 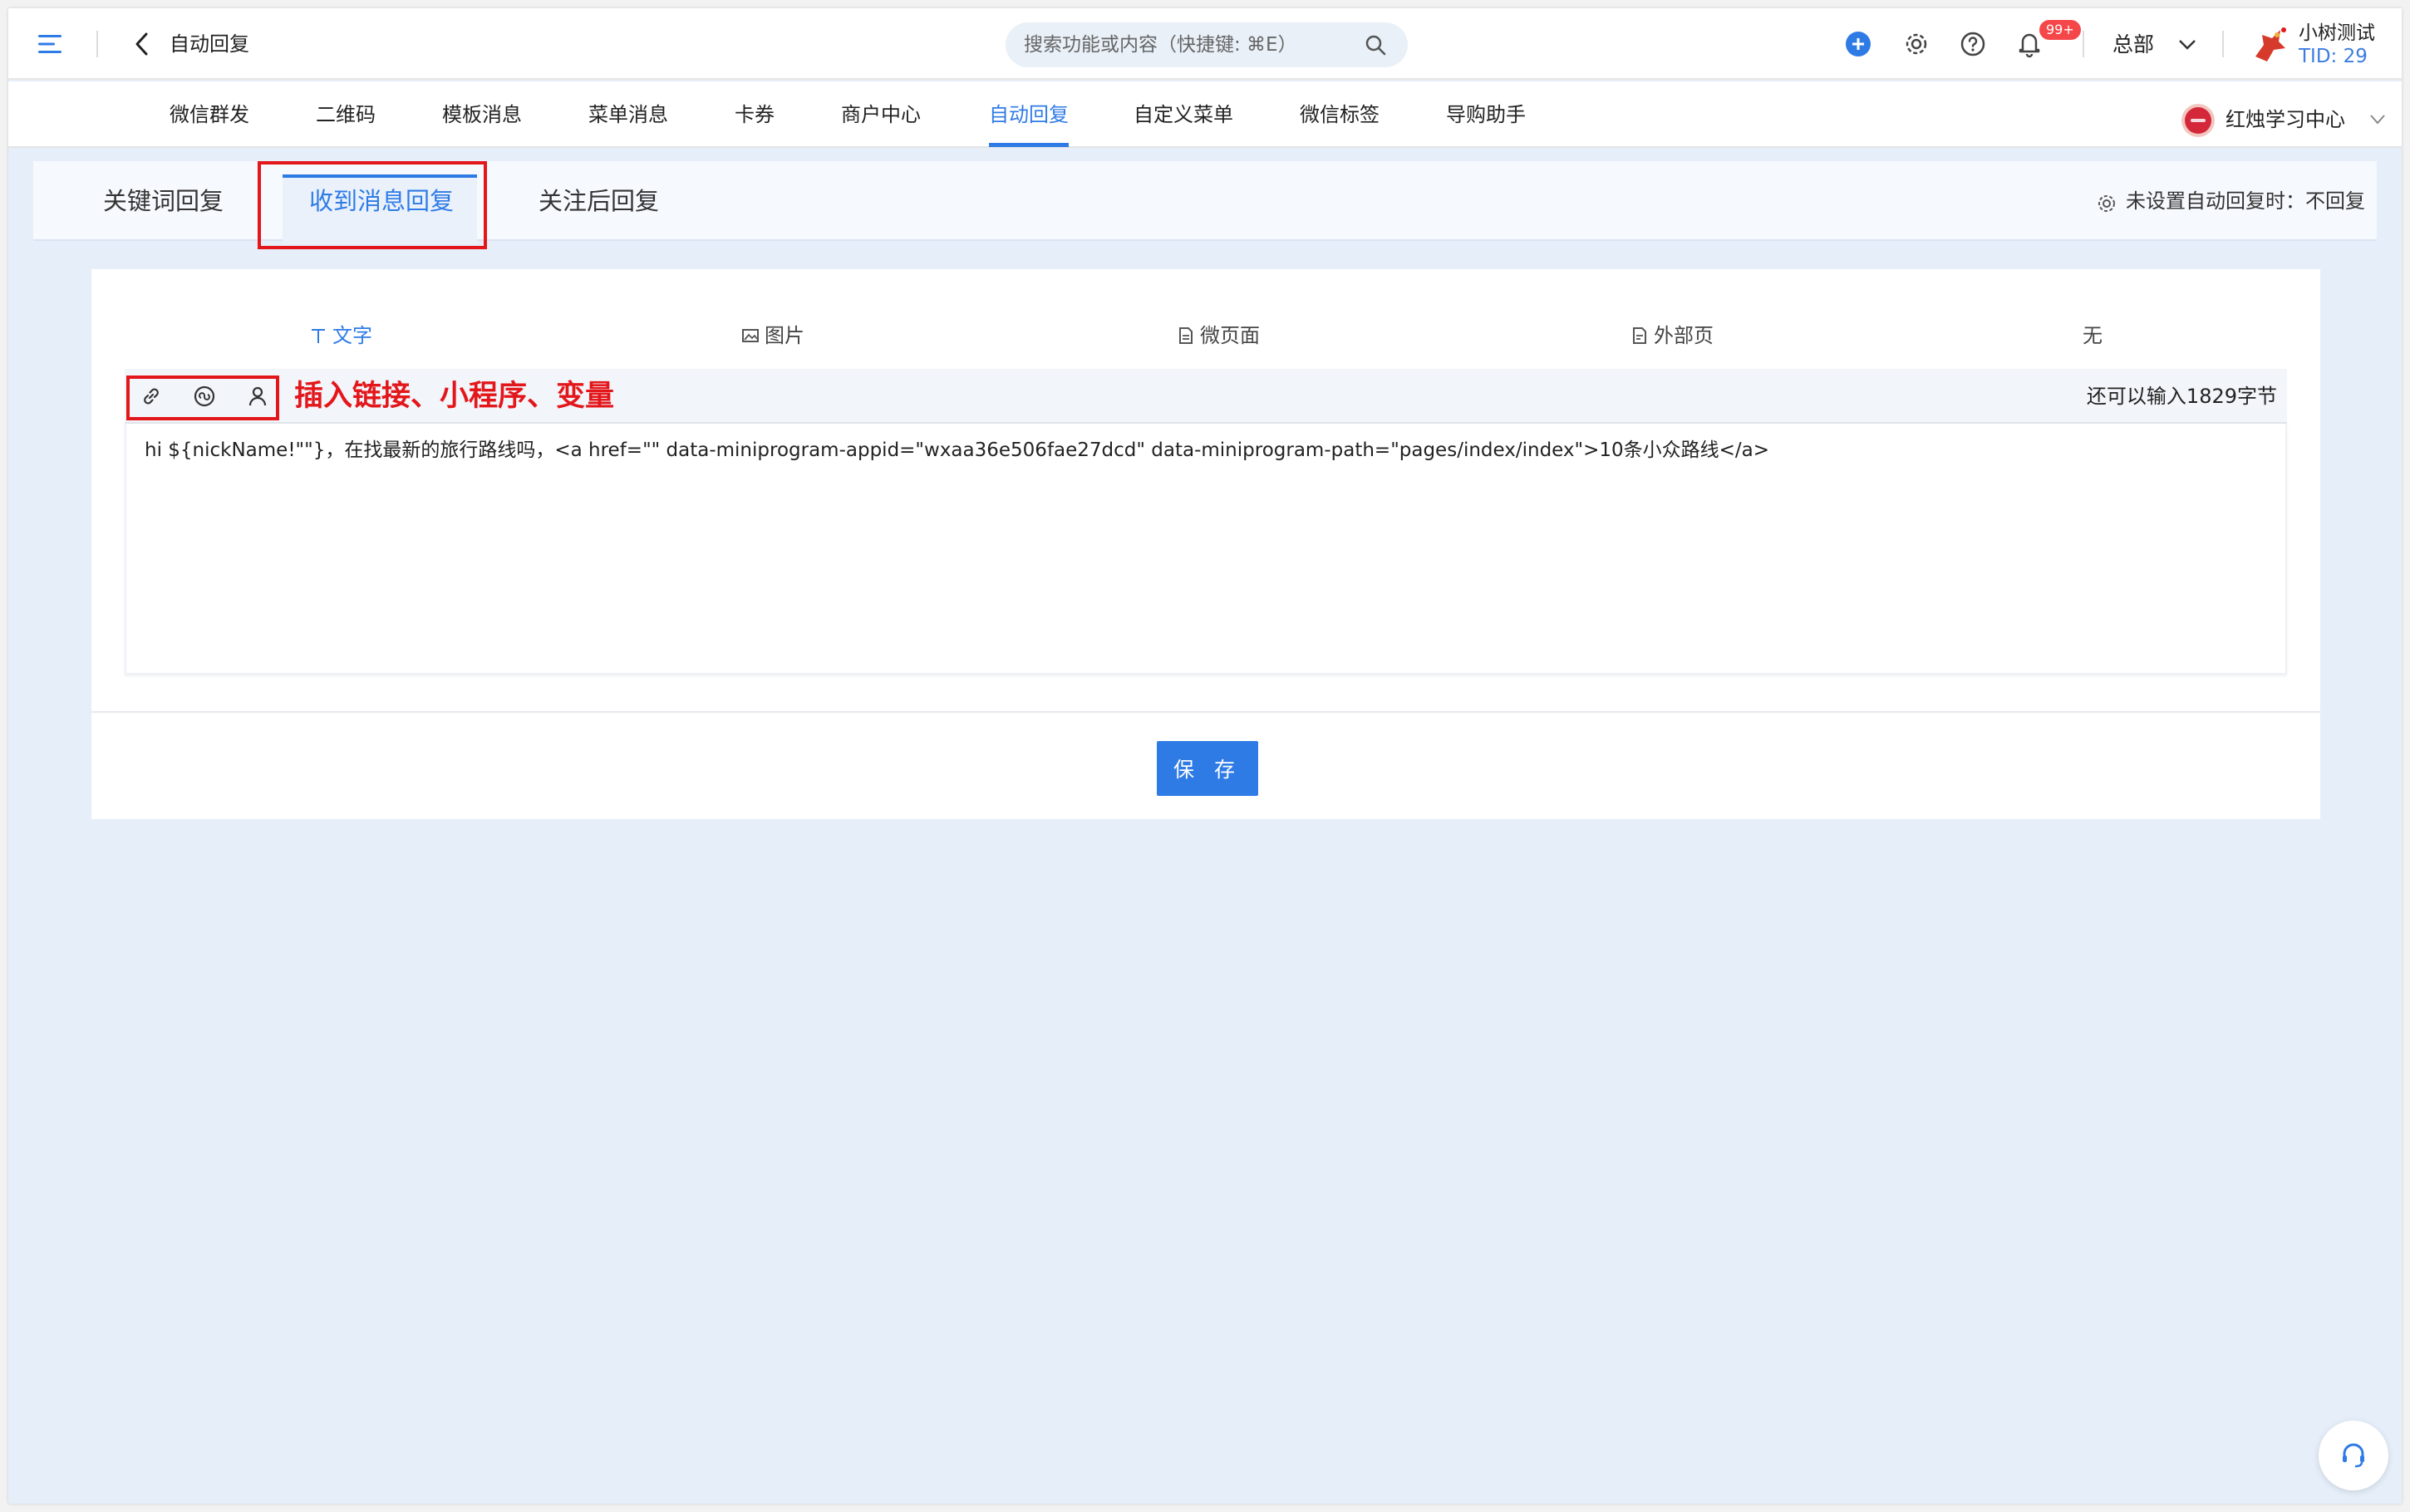 What do you see at coordinates (1858, 44) in the screenshot?
I see `add-circle-icon` at bounding box center [1858, 44].